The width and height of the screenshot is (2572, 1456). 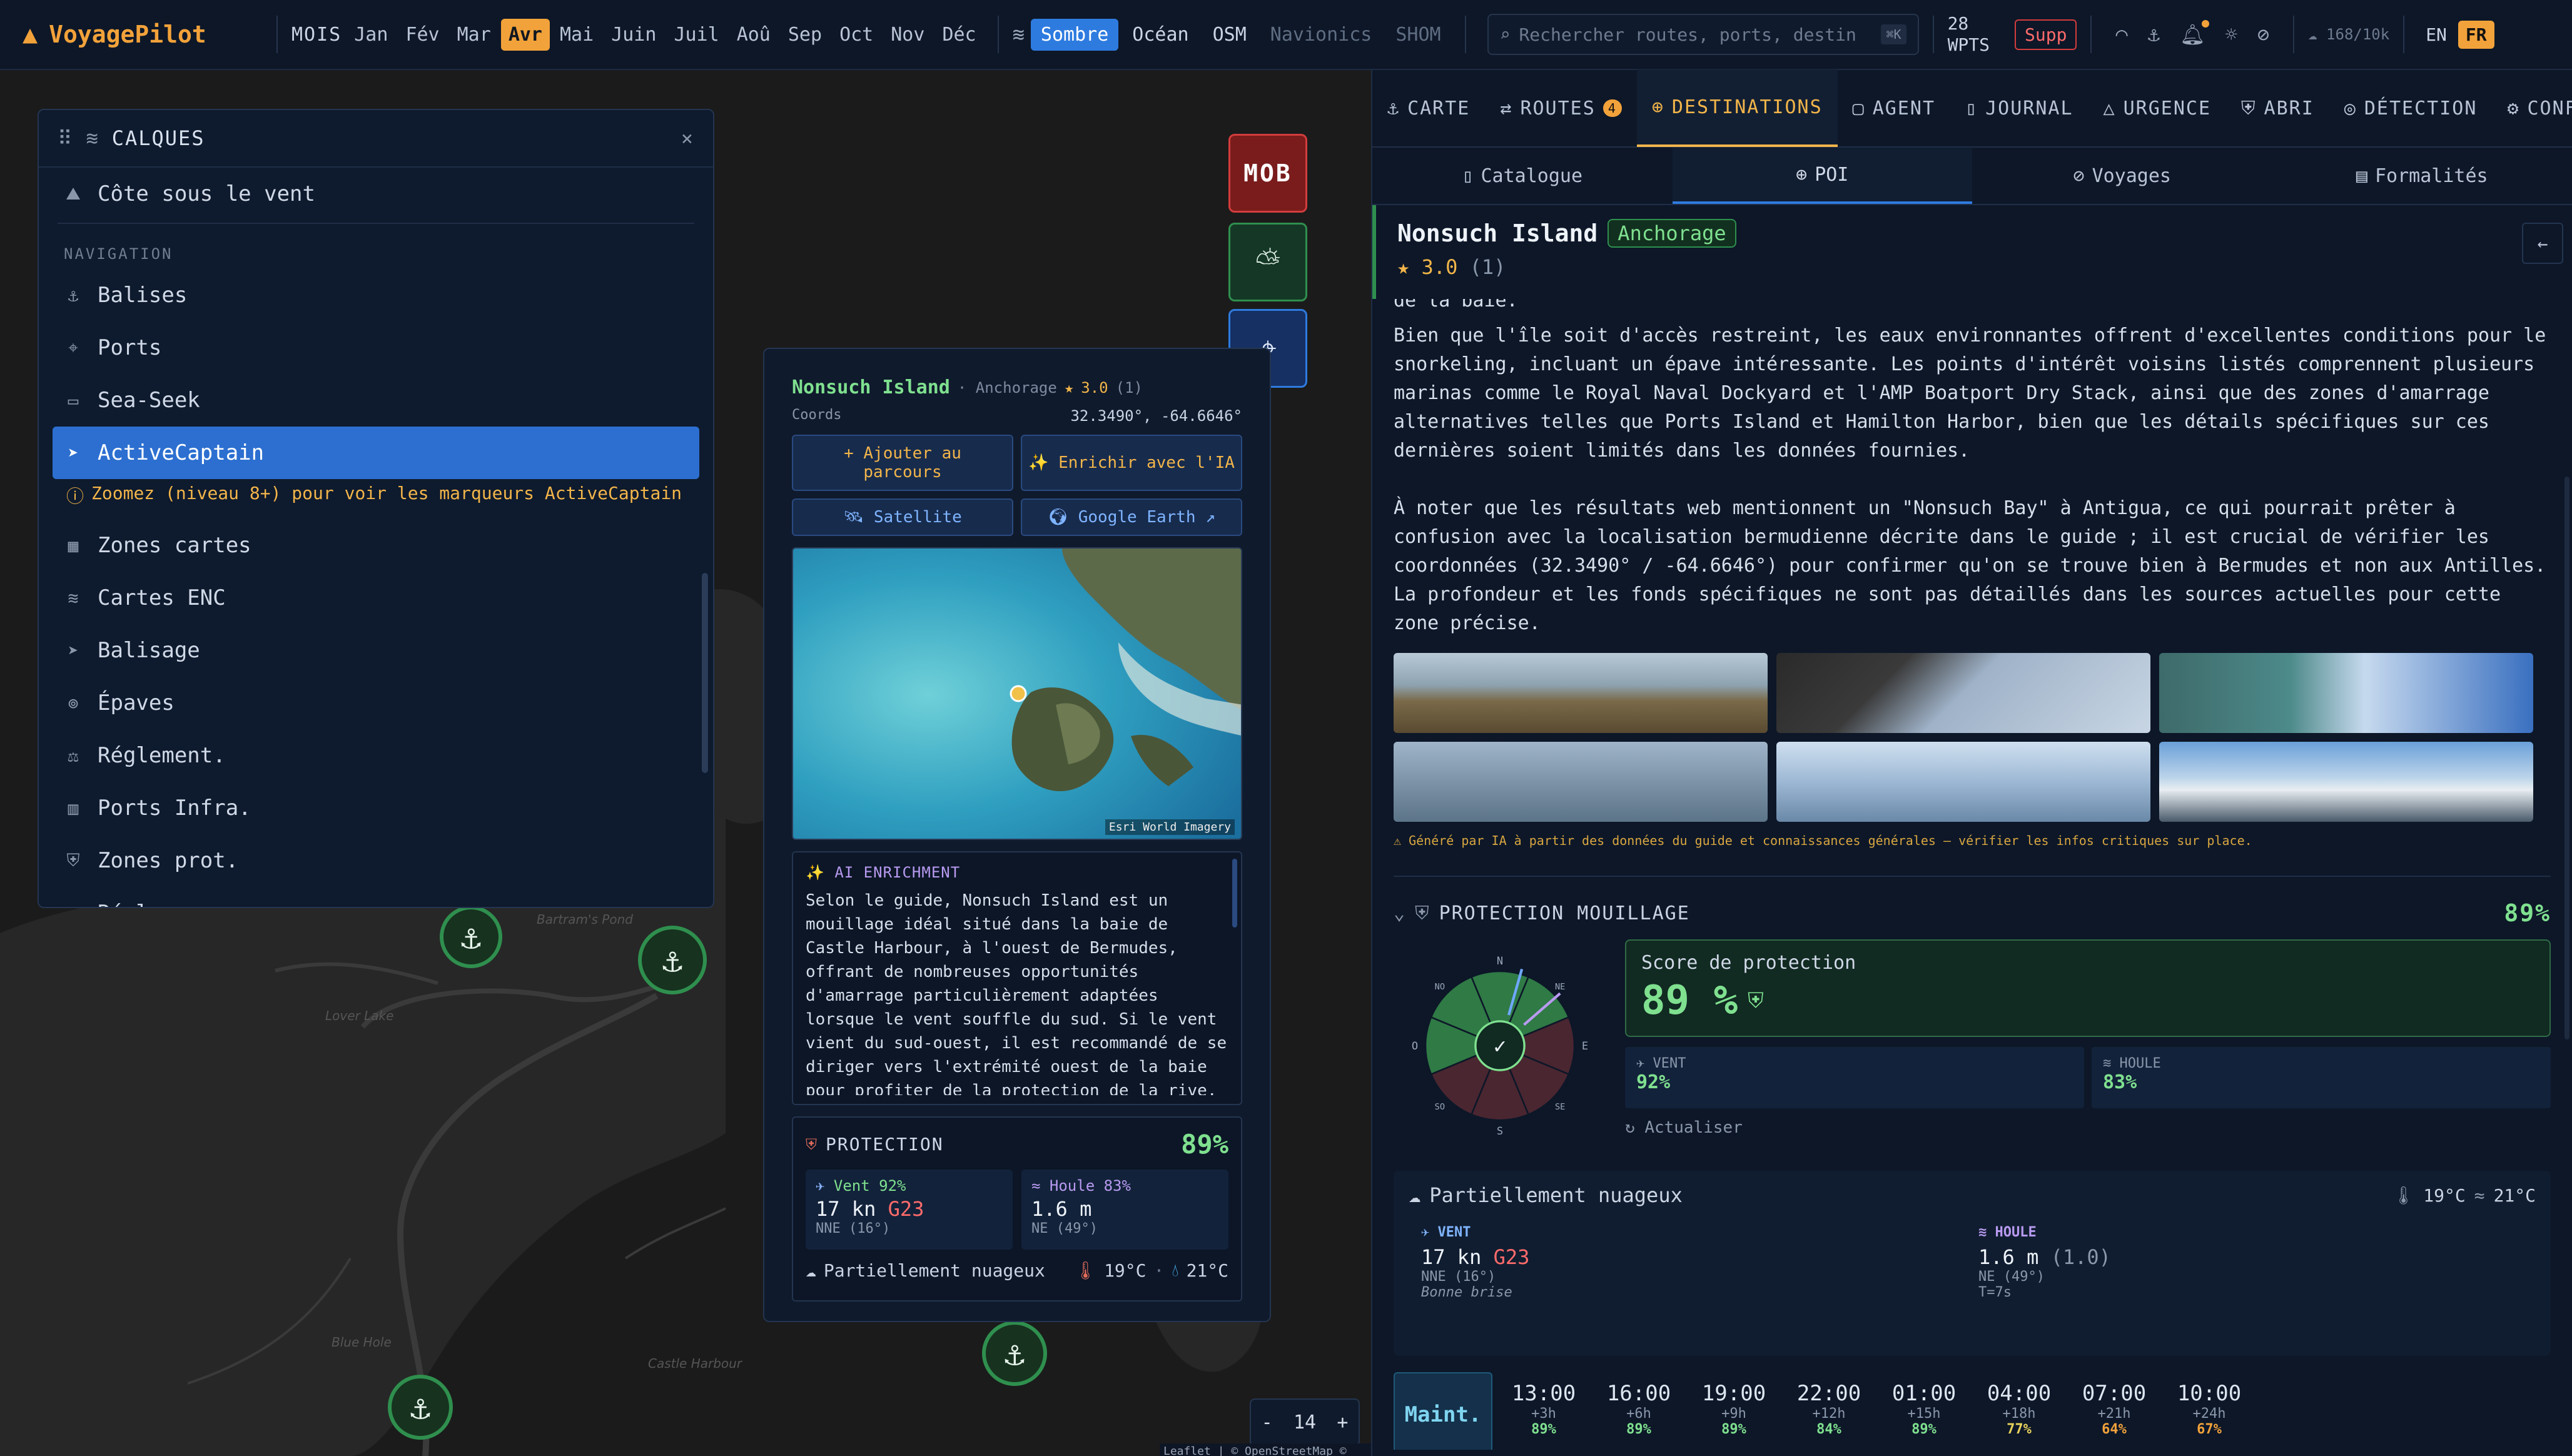 I want to click on close-icon: ×, so click(x=687, y=138).